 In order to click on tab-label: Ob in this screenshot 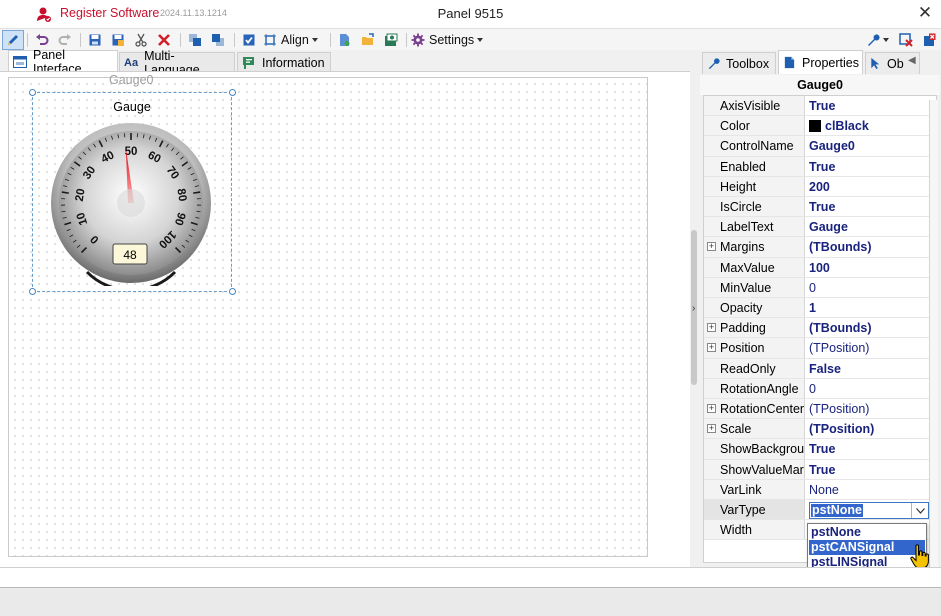, I will do `click(895, 63)`.